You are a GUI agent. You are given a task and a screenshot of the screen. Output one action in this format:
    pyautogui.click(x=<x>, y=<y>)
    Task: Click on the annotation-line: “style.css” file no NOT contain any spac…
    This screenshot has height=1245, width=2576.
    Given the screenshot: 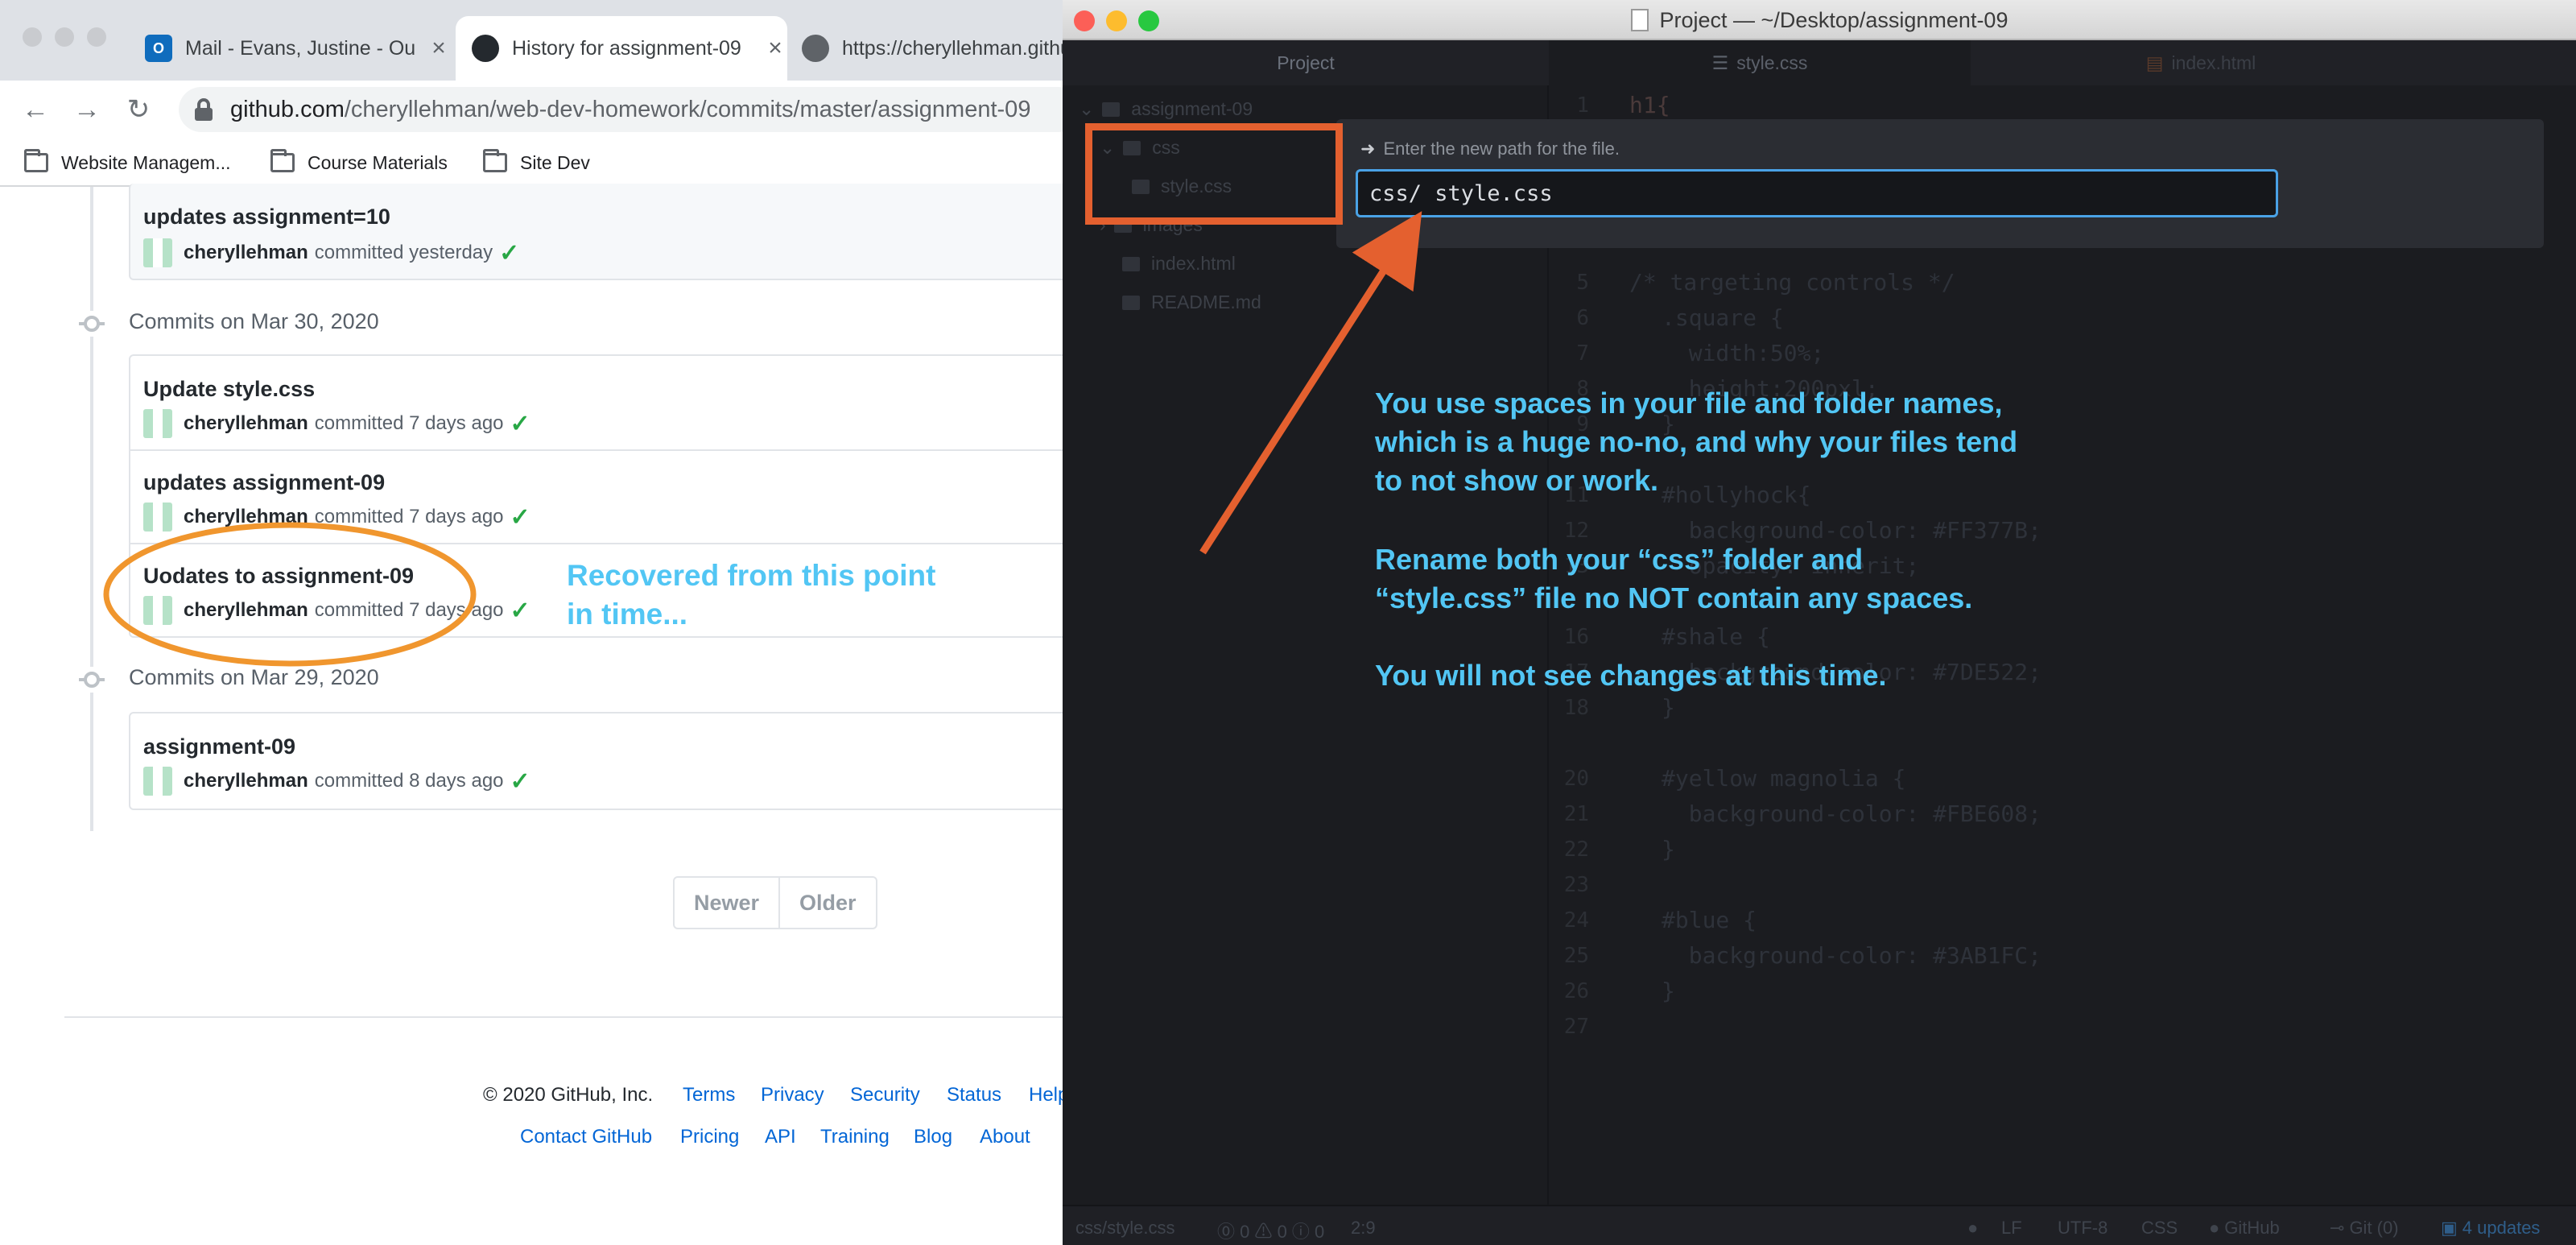 What is the action you would take?
    pyautogui.click(x=1674, y=597)
    